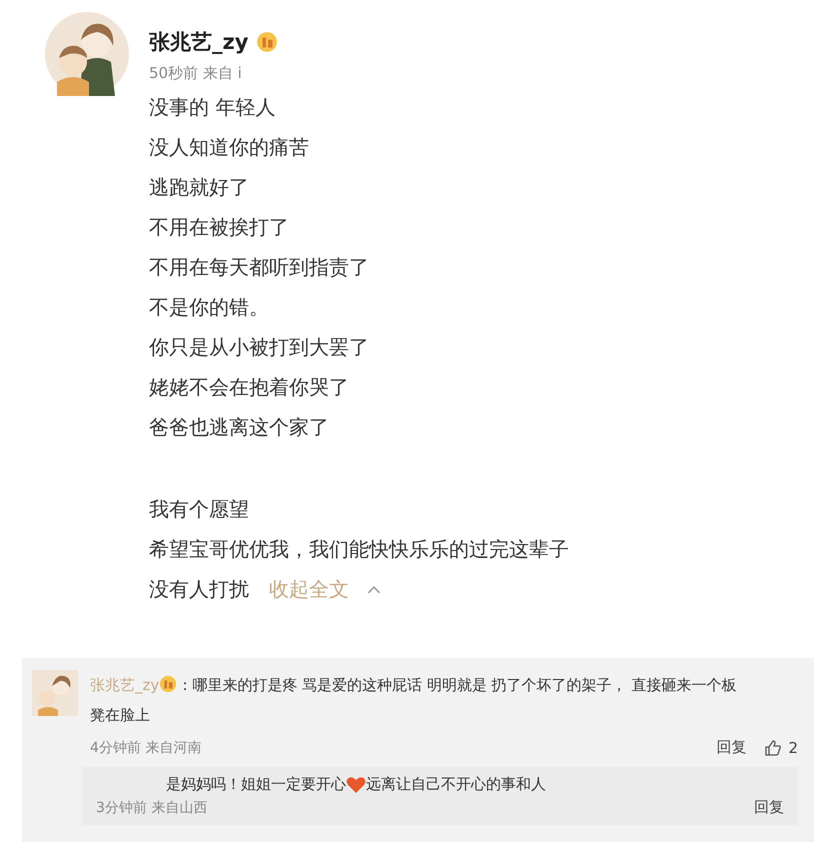  I want to click on comment-text: 凳在脸上, so click(120, 715).